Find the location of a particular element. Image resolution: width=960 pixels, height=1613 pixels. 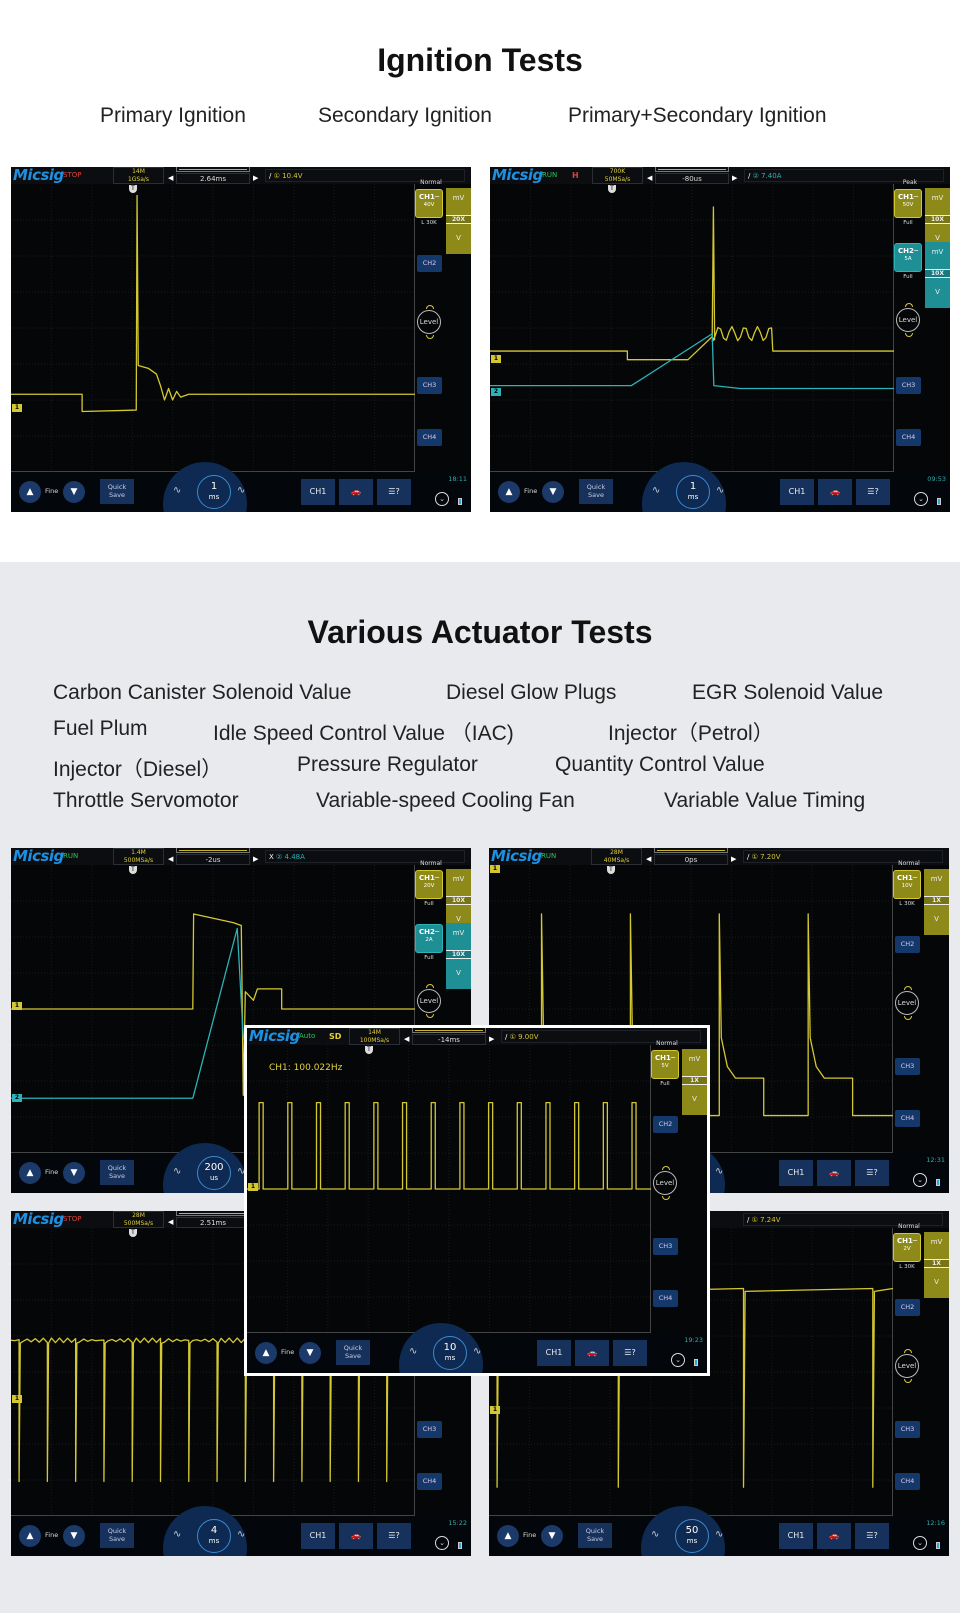

ch1-button: CH1─ 5V is located at coordinates (665, 1064).